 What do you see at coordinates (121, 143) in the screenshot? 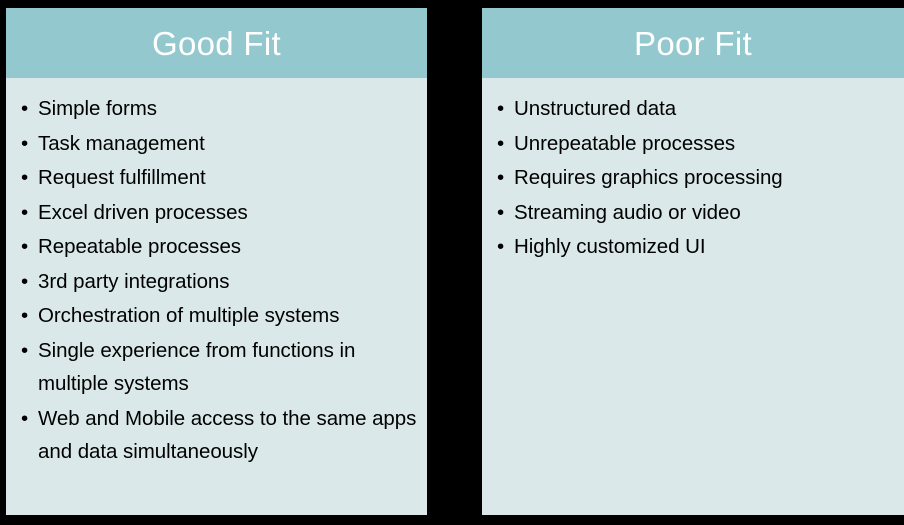
I see `list-item-label: Task management` at bounding box center [121, 143].